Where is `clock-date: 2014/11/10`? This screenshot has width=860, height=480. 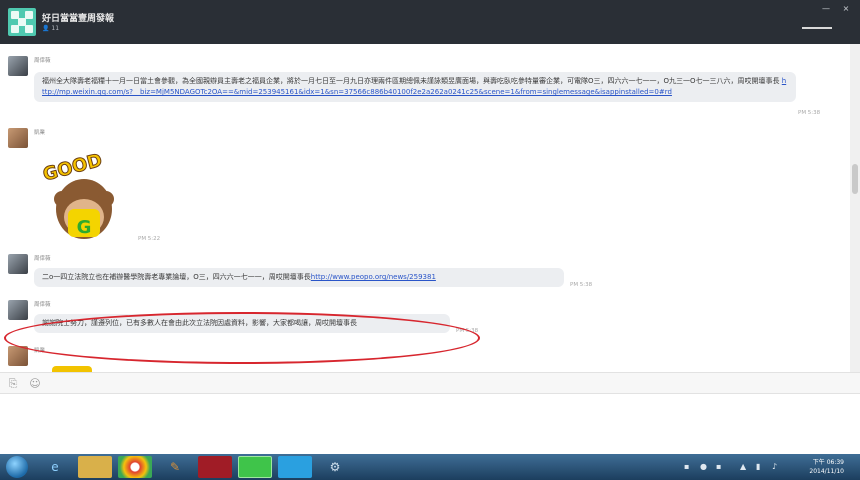 clock-date: 2014/11/10 is located at coordinates (826, 471).